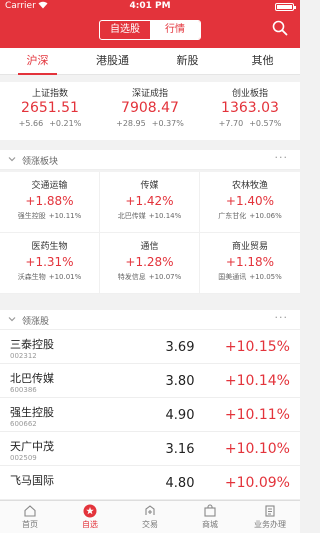 The image size is (320, 533). I want to click on sector-leader: 特发信息 +10.07%, so click(149, 277).